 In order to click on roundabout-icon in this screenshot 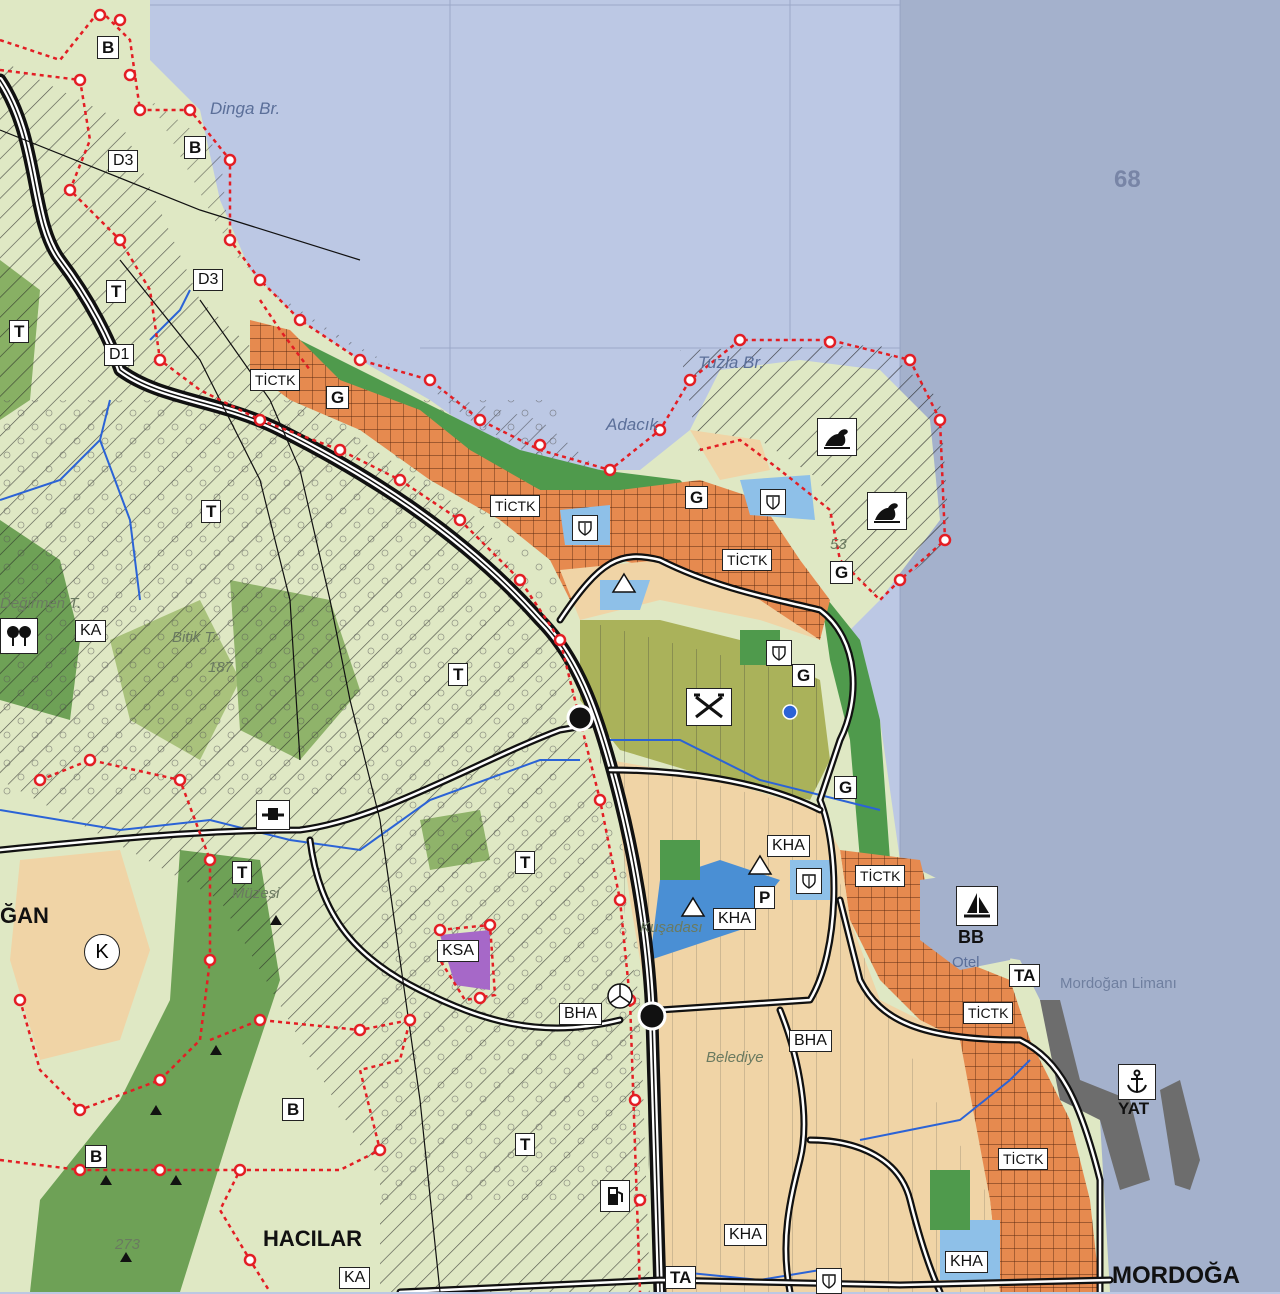, I will do `click(620, 996)`.